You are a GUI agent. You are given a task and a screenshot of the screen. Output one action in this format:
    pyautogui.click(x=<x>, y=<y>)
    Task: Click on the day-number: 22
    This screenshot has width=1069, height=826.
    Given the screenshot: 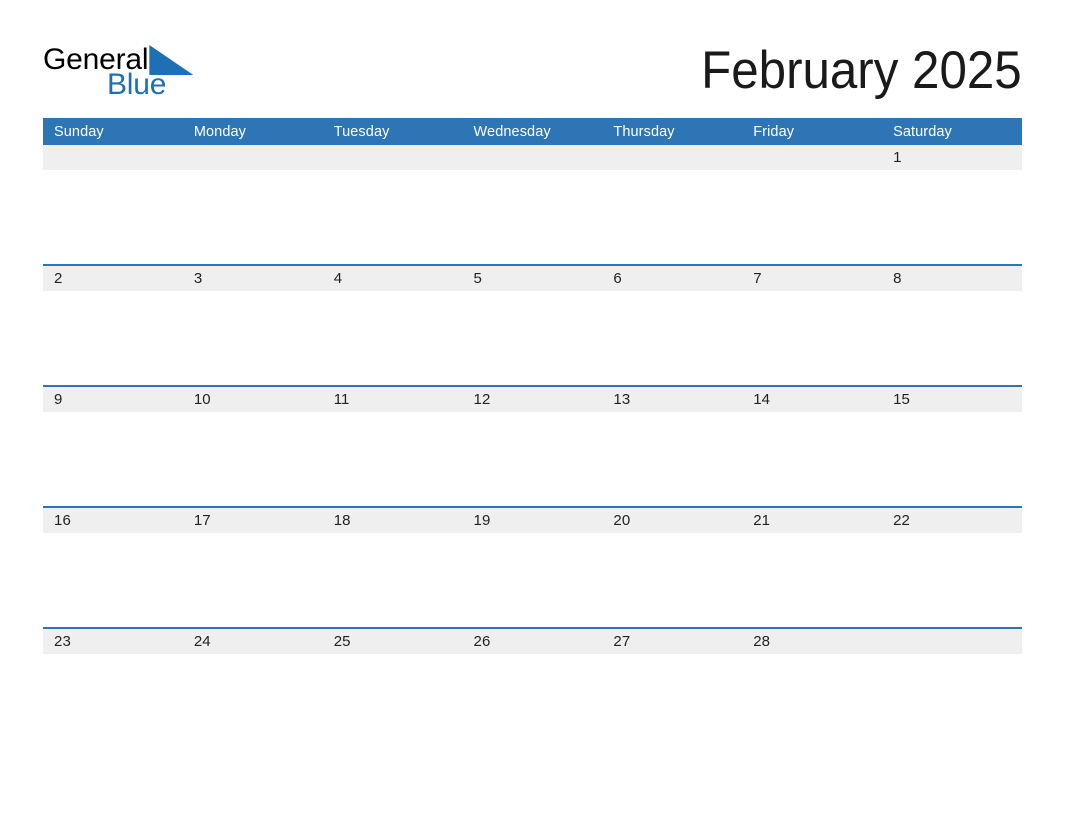 What is the action you would take?
    pyautogui.click(x=952, y=520)
    